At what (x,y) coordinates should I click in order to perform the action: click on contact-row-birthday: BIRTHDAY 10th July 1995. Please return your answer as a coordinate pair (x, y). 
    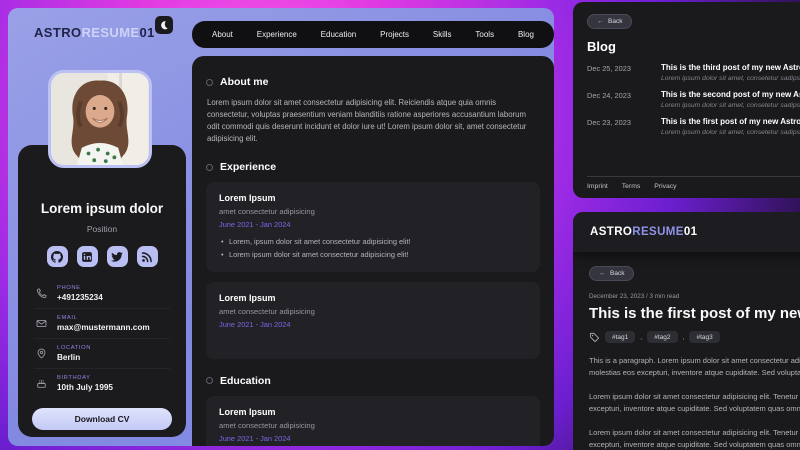
    Looking at the image, I should click on (102, 383).